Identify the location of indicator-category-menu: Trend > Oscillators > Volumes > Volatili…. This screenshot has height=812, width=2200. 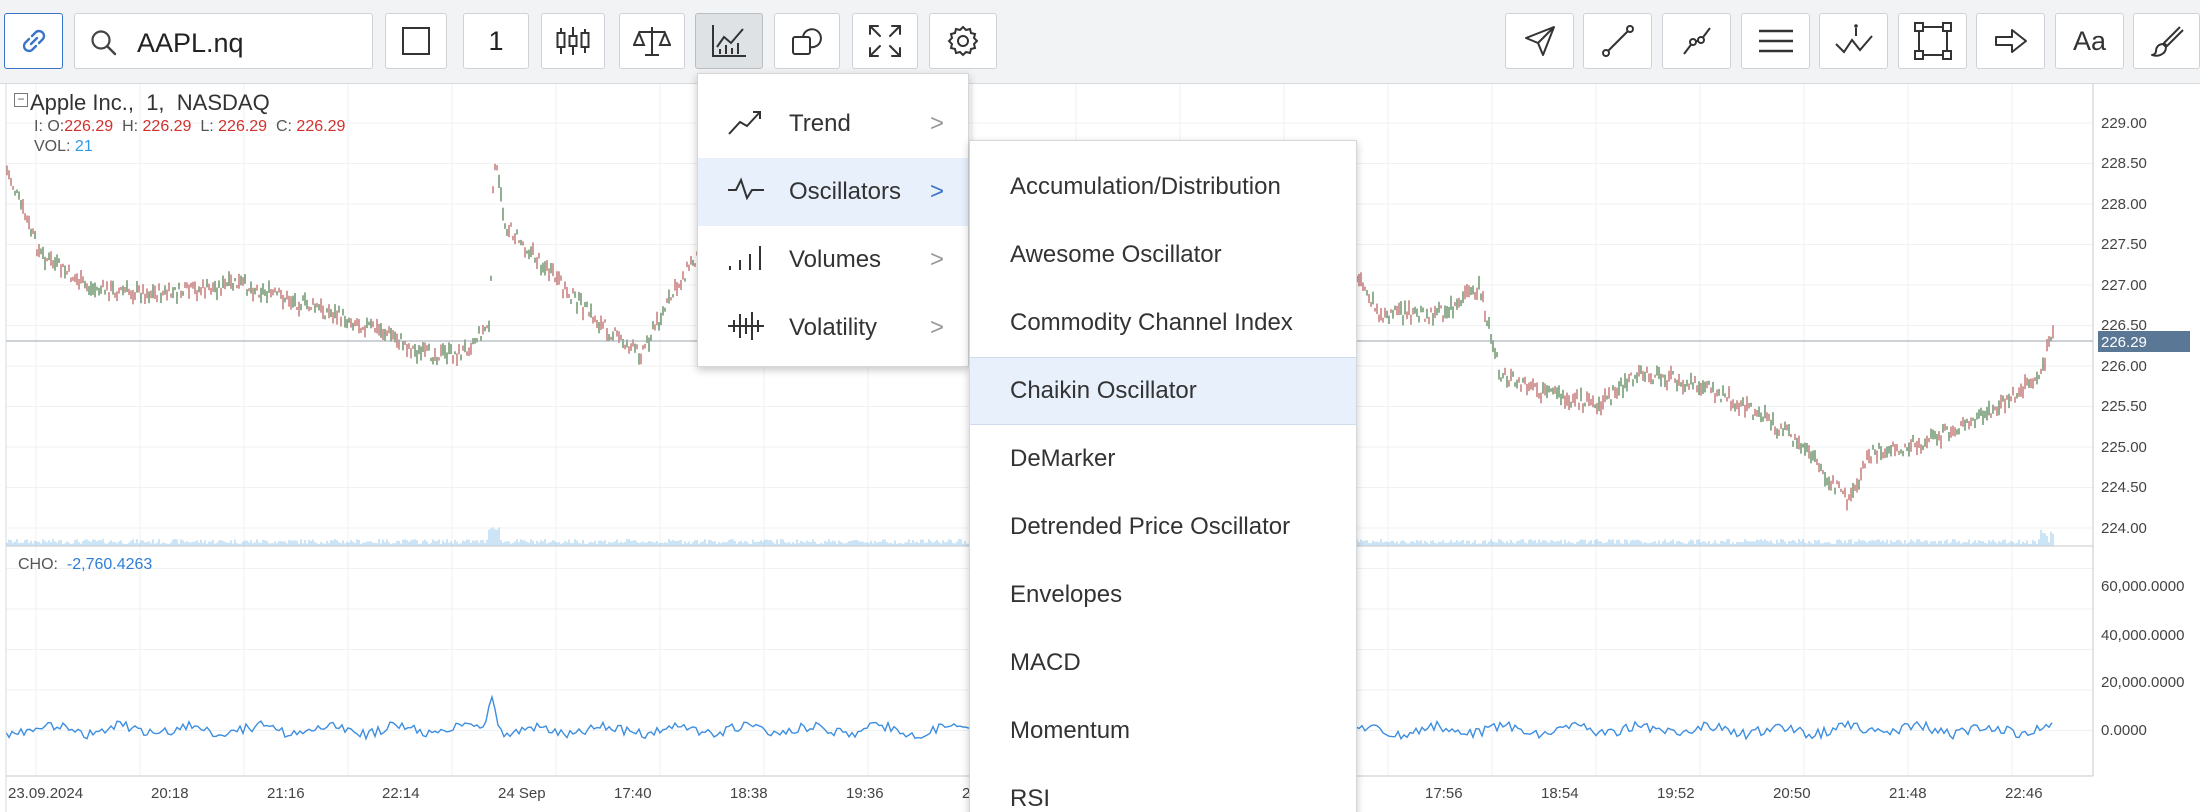
(833, 220).